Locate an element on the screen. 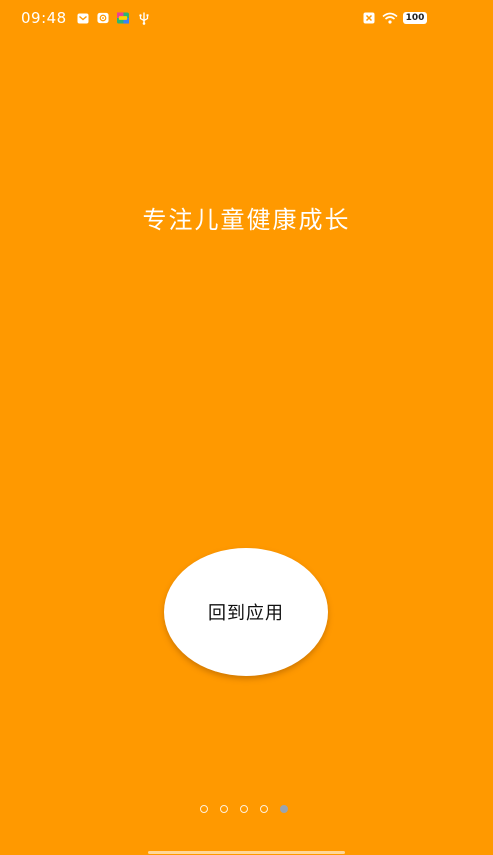  usb-icon is located at coordinates (144, 18).